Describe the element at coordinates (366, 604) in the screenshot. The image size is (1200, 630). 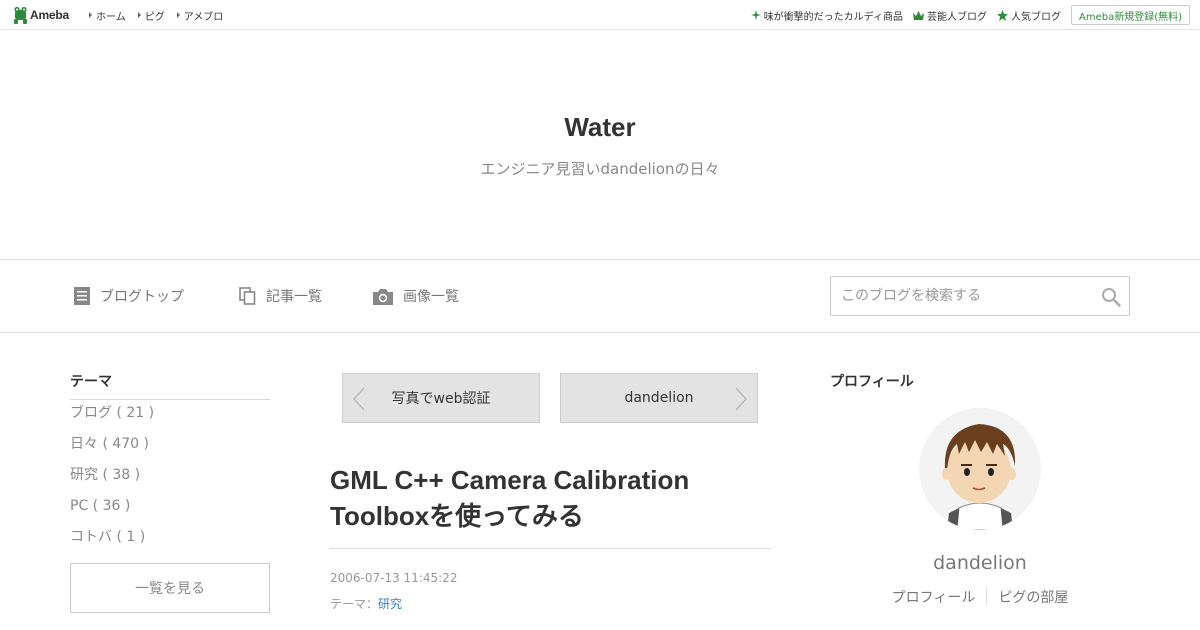
I see `article-theme: テーマ：研究` at that location.